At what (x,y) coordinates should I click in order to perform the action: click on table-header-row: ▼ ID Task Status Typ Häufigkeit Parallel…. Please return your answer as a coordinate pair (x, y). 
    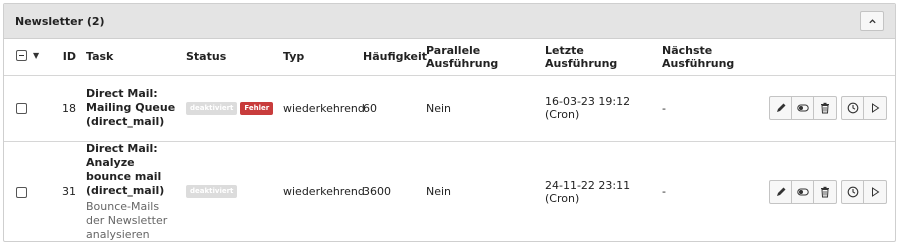
    Looking at the image, I should click on (449, 57).